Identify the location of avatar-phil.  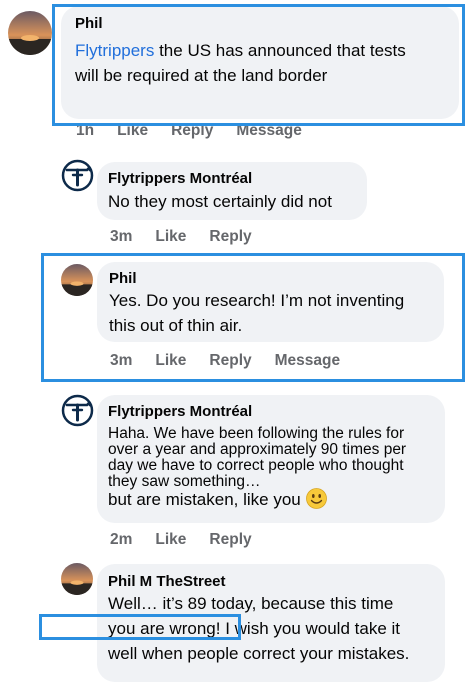
(30, 33).